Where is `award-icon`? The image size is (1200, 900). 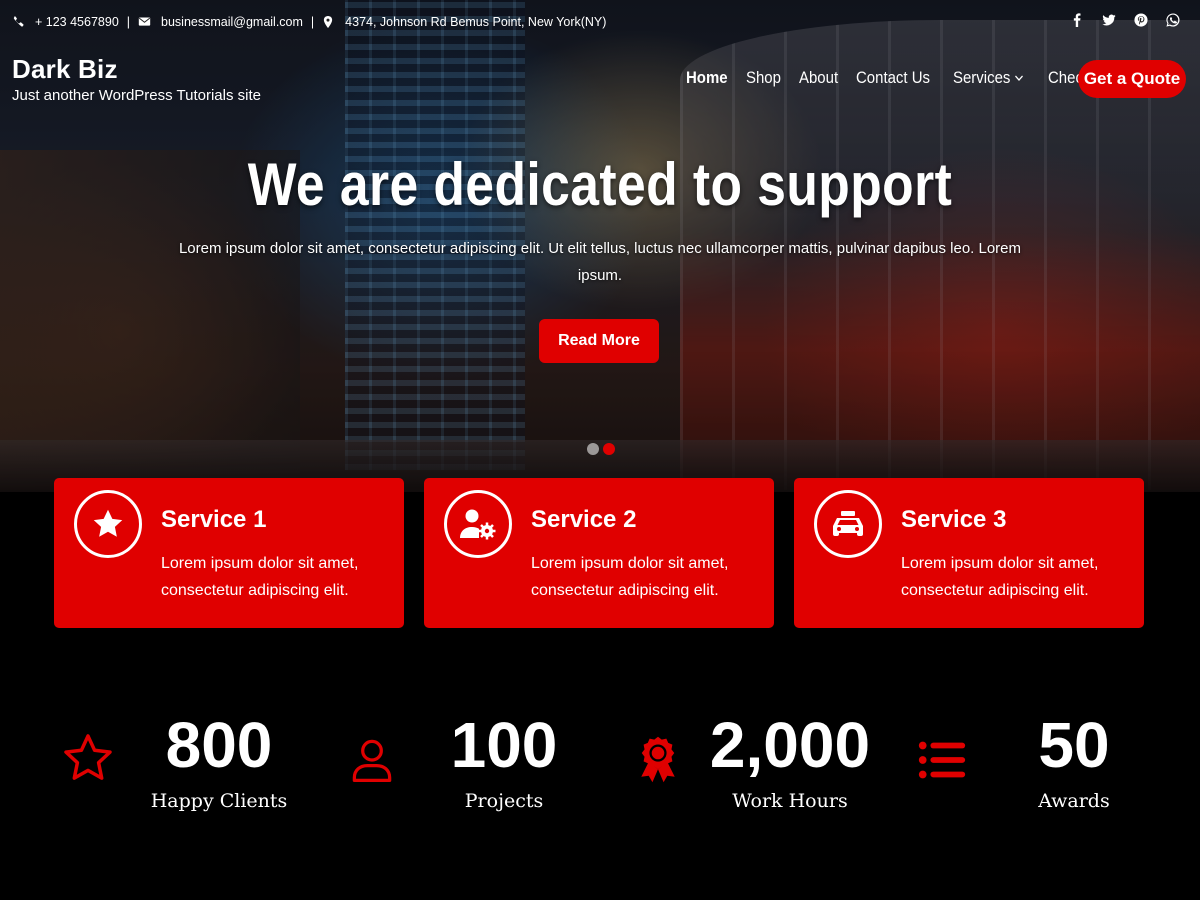 award-icon is located at coordinates (658, 760).